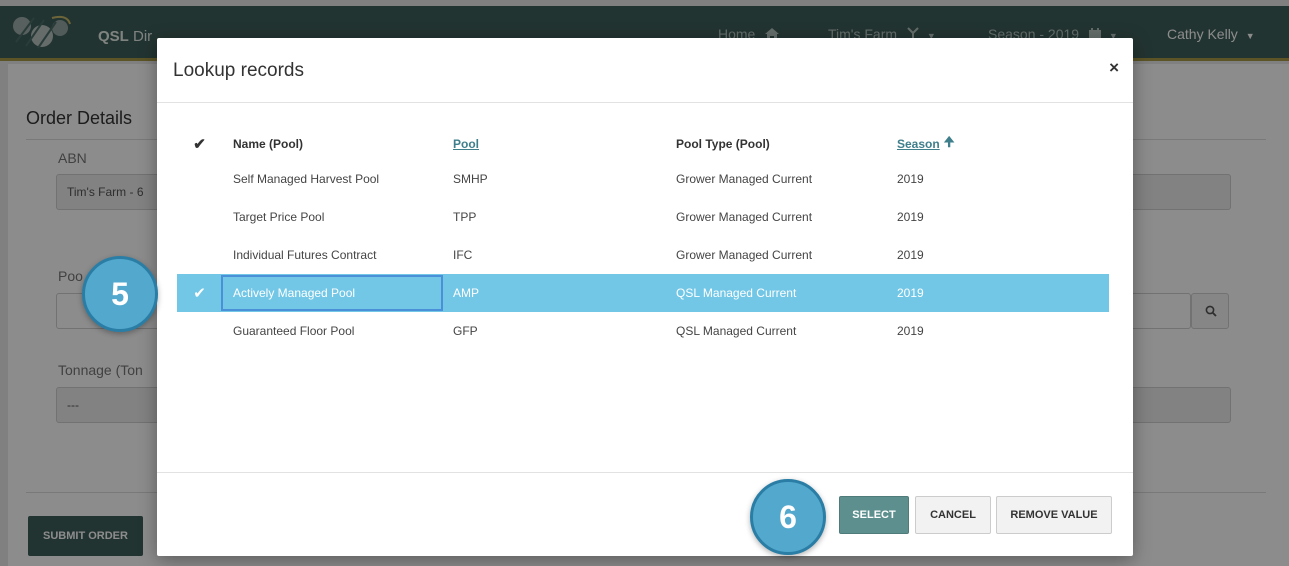  I want to click on row-name: Target Price Pool, so click(279, 217).